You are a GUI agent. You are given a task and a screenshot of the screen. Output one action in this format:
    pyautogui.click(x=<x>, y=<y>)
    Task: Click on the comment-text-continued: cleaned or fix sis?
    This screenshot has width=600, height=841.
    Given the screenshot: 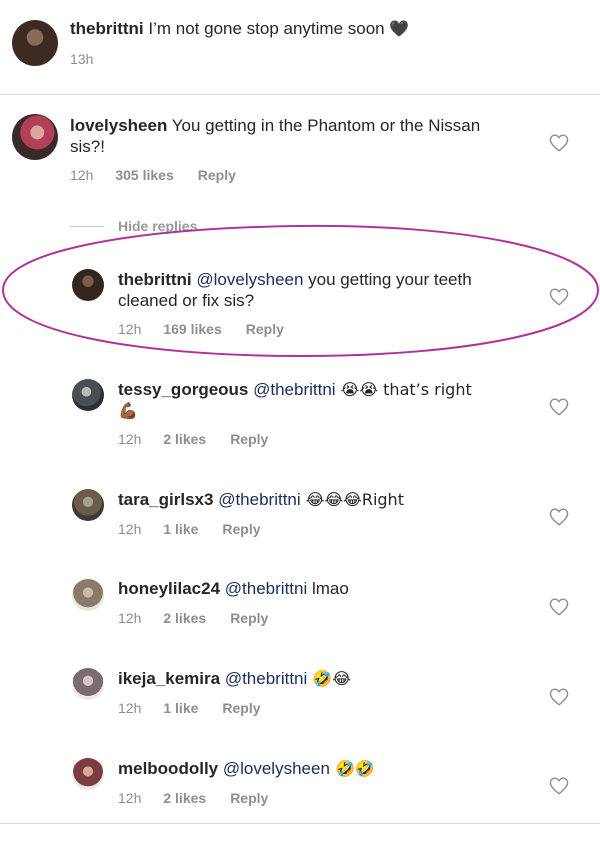 What is the action you would take?
    pyautogui.click(x=186, y=300)
    